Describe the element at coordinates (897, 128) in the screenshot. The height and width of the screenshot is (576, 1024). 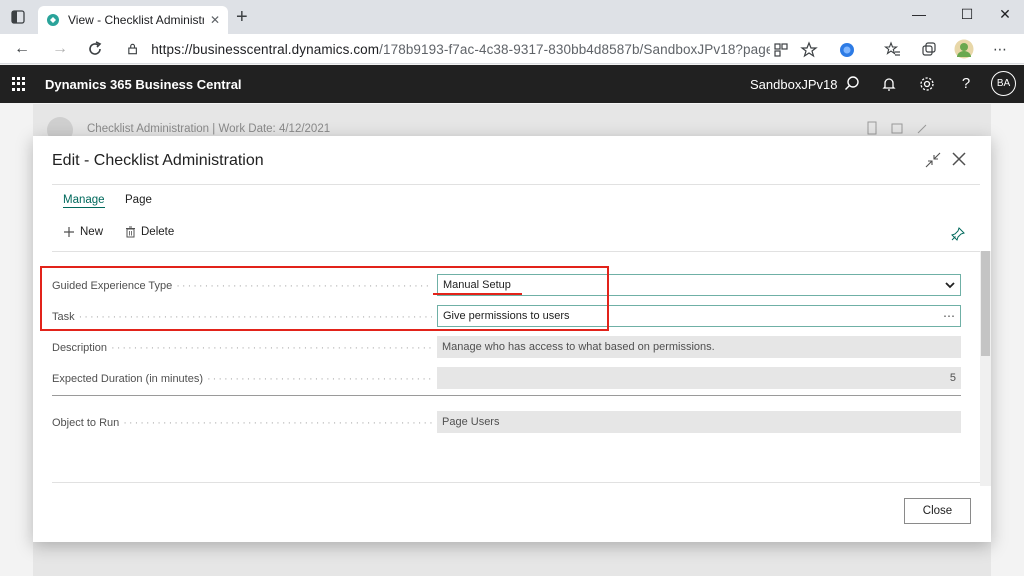
I see `page-tools-icon` at that location.